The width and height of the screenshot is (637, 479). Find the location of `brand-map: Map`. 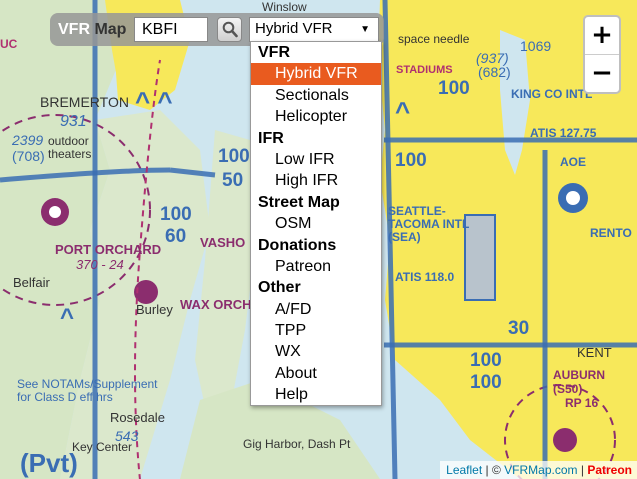

brand-map: Map is located at coordinates (110, 29).